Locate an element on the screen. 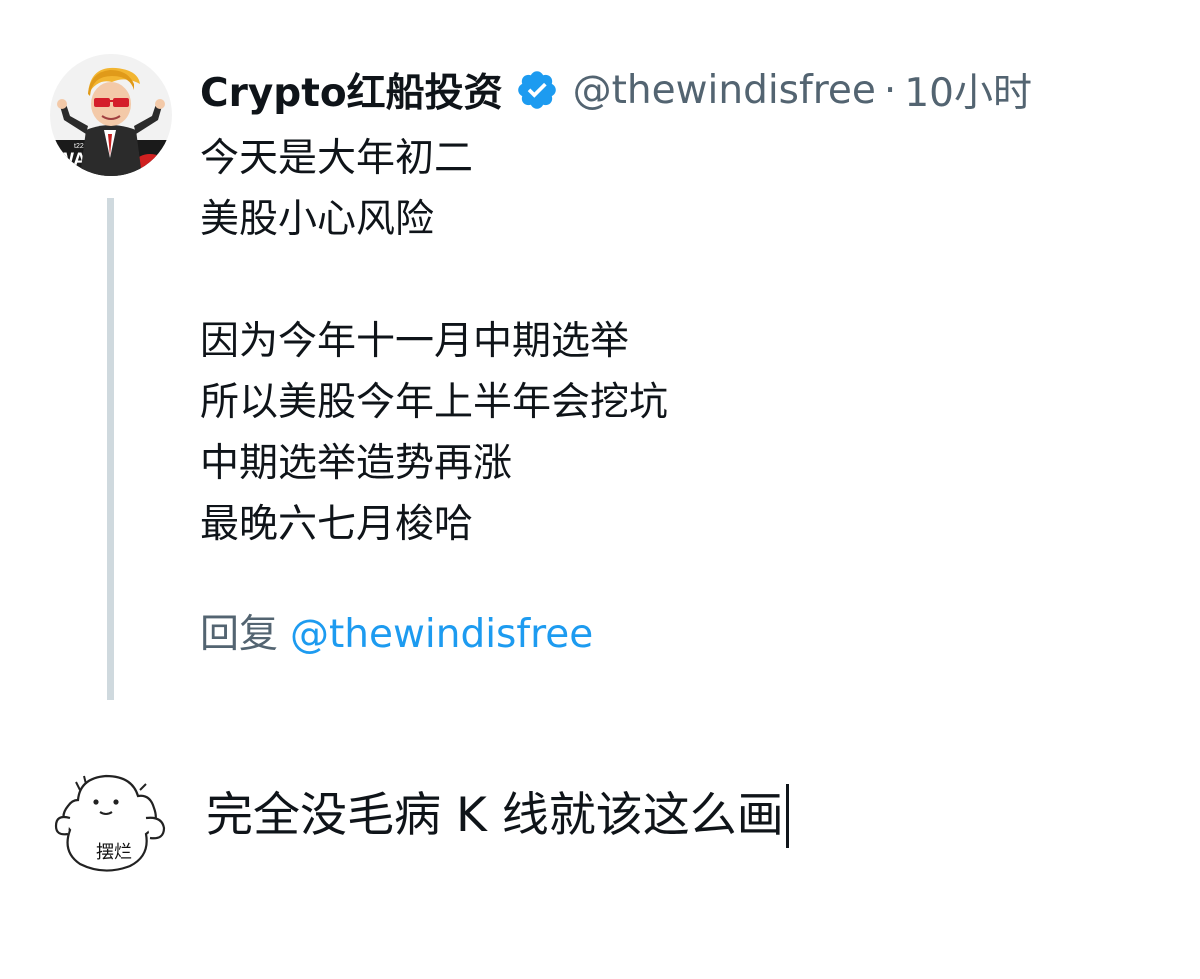 Image resolution: width=1200 pixels, height=979 pixels. tweet-timestamp: 10小时 is located at coordinates (968, 90).